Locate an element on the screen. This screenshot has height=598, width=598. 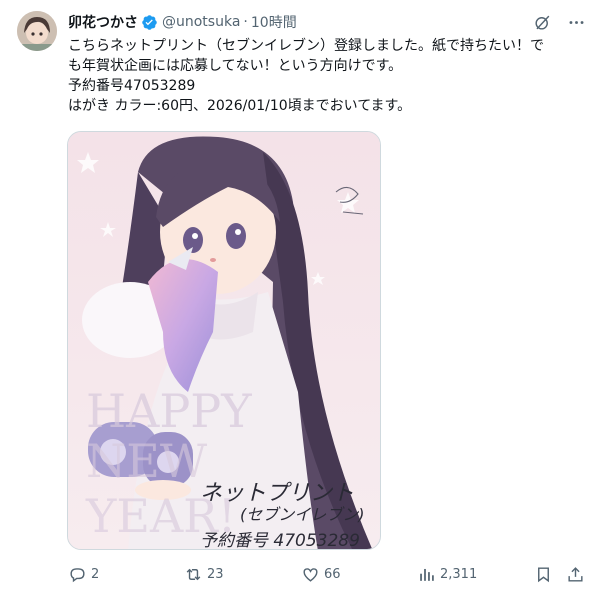
like-button: 66 is located at coordinates (321, 574).